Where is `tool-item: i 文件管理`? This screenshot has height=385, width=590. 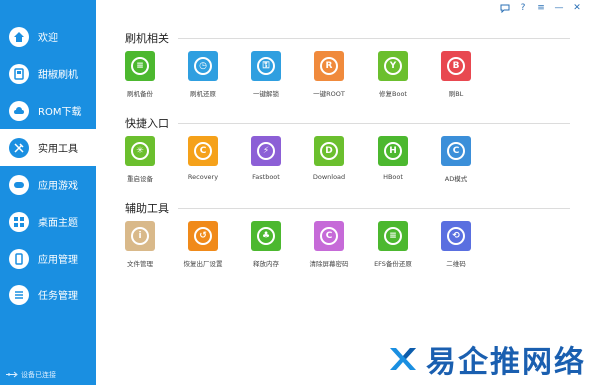 tool-item: i 文件管理 is located at coordinates (140, 244).